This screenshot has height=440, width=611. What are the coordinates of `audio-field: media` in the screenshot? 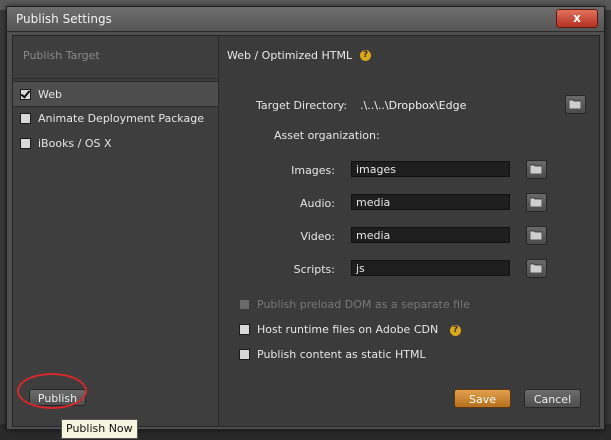 It's located at (430, 202).